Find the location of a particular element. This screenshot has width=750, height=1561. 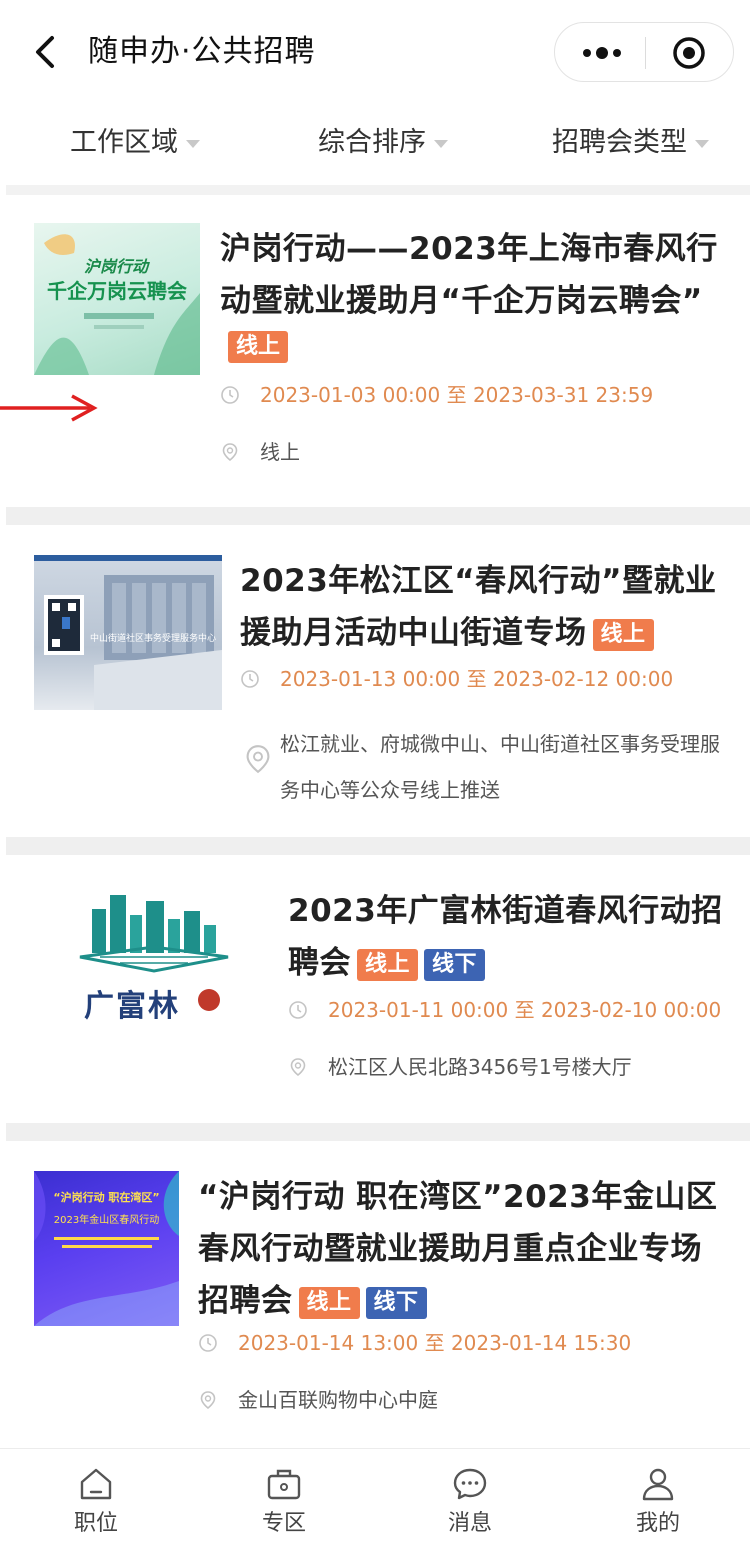

section-divider is located at coordinates (378, 190).